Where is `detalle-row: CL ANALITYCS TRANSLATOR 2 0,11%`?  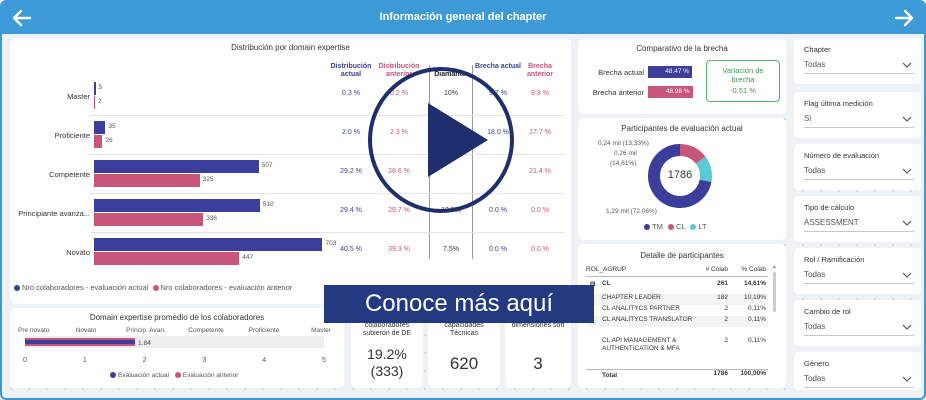 detalle-row: CL ANALITYCS TRANSLATOR 2 0,11% is located at coordinates (677, 321).